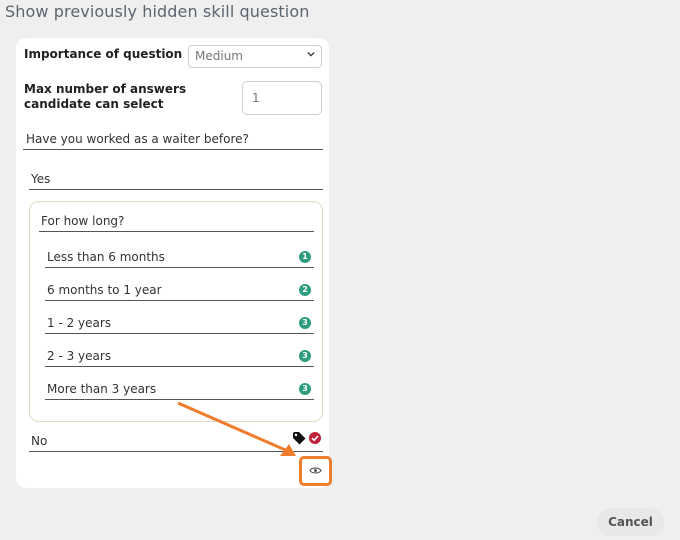  Describe the element at coordinates (173, 140) in the screenshot. I see `question-field: Have you worked as a waiter before?` at that location.